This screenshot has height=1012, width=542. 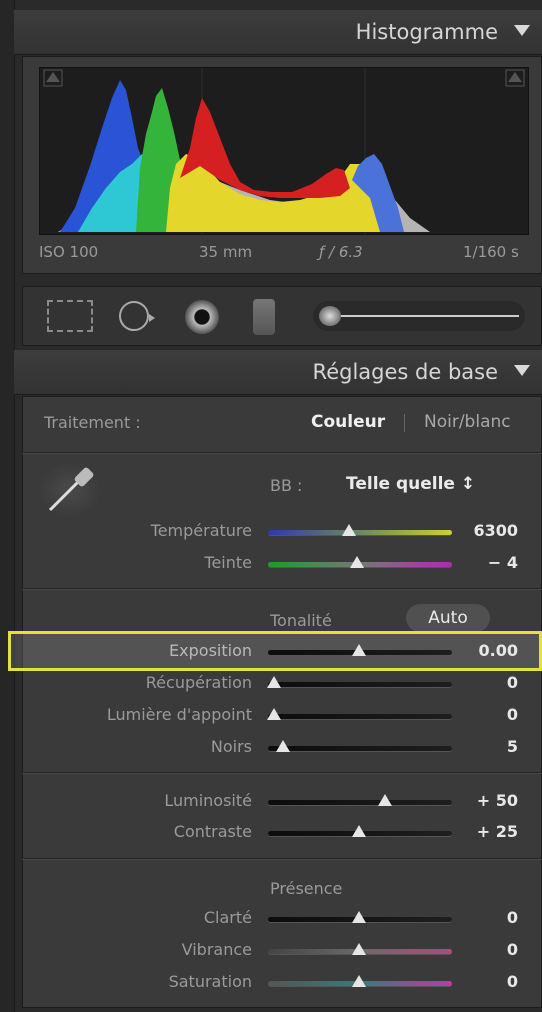 What do you see at coordinates (488, 800) in the screenshot?
I see `slider-value: + 50` at bounding box center [488, 800].